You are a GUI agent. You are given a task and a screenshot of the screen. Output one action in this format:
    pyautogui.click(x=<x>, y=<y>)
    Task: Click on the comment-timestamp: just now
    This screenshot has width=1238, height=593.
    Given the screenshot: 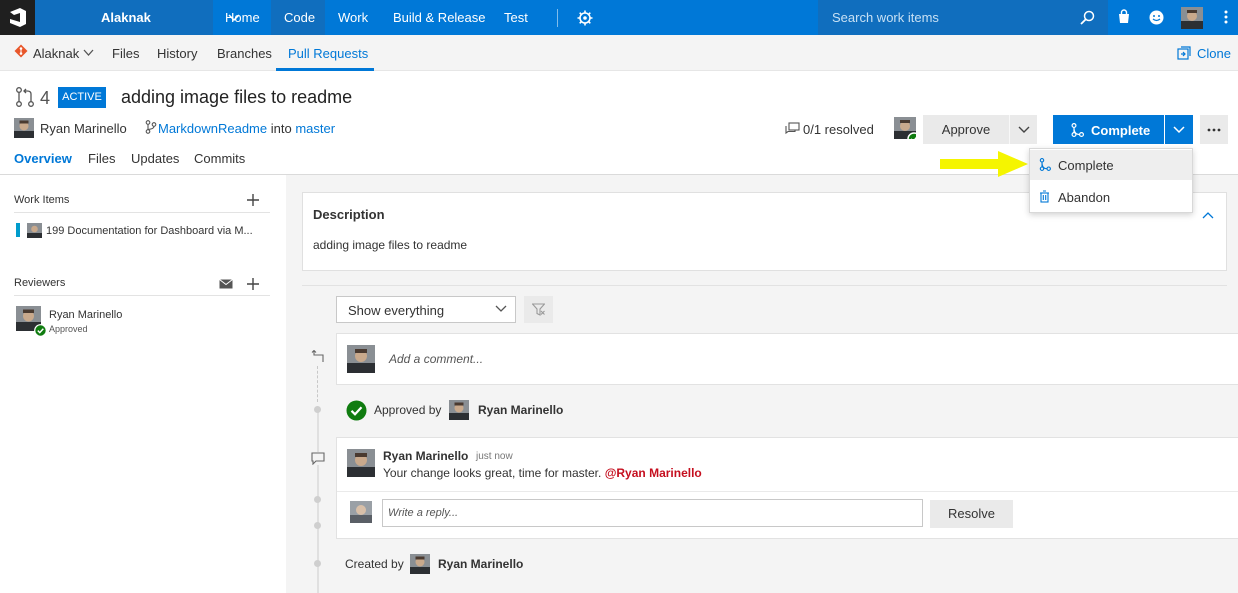 What is the action you would take?
    pyautogui.click(x=494, y=456)
    